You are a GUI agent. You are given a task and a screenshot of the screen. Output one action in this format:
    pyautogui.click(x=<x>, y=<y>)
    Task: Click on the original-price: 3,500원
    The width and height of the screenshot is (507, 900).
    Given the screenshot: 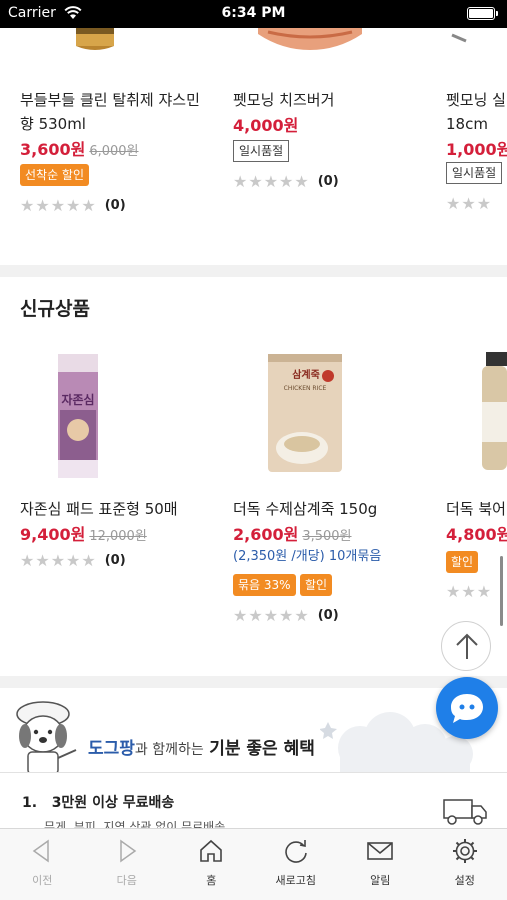 What is the action you would take?
    pyautogui.click(x=327, y=536)
    